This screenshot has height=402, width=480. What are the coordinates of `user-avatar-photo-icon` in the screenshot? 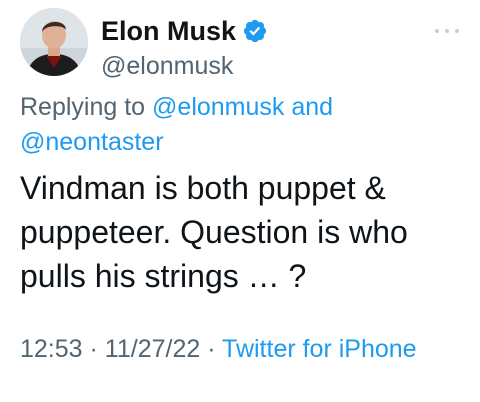 It's located at (54, 42).